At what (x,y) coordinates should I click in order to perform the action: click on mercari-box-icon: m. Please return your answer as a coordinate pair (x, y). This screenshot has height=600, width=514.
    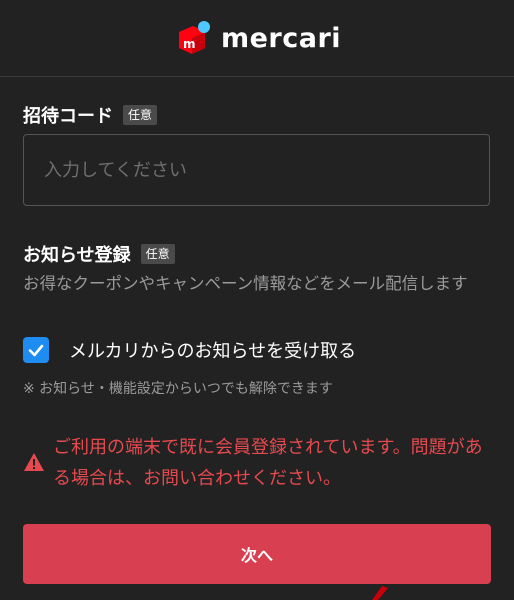
    Looking at the image, I should click on (194, 37).